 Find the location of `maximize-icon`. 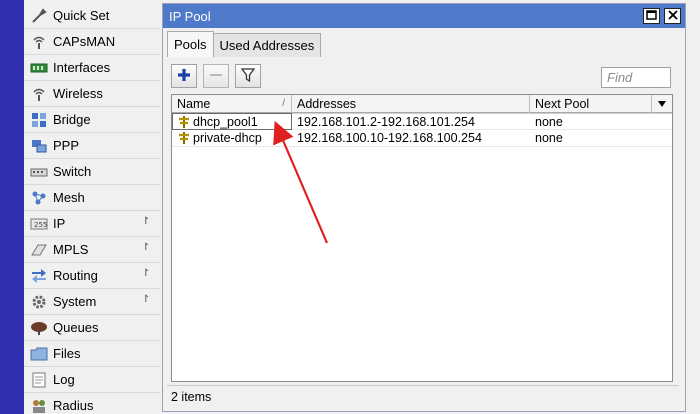

maximize-icon is located at coordinates (651, 16).